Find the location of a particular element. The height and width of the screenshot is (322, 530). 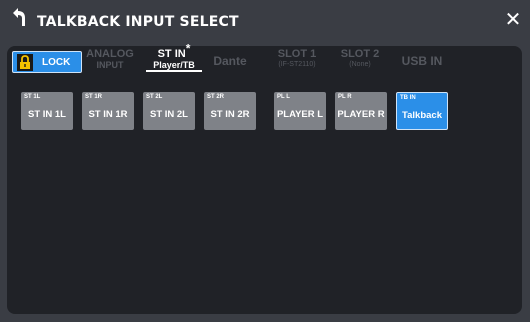

source-sublabel: ST 1L is located at coordinates (32, 97).